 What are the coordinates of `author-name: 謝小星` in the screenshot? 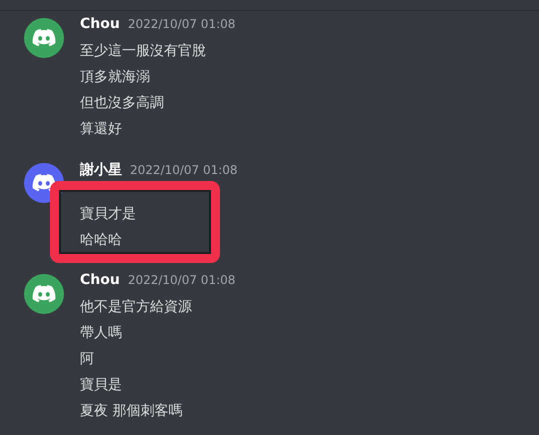 It's located at (101, 170).